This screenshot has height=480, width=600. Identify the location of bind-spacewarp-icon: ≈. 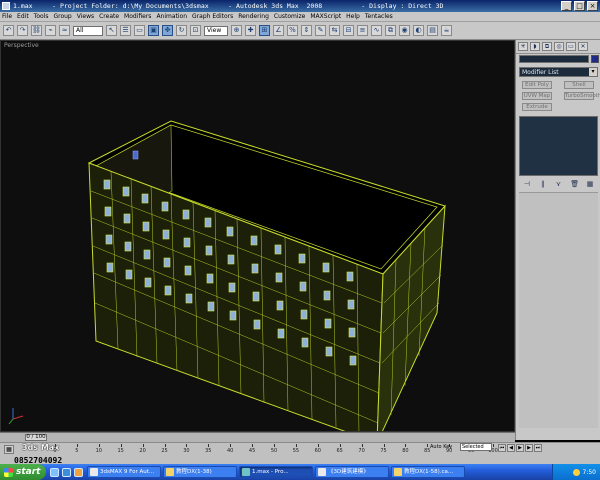
(64, 30).